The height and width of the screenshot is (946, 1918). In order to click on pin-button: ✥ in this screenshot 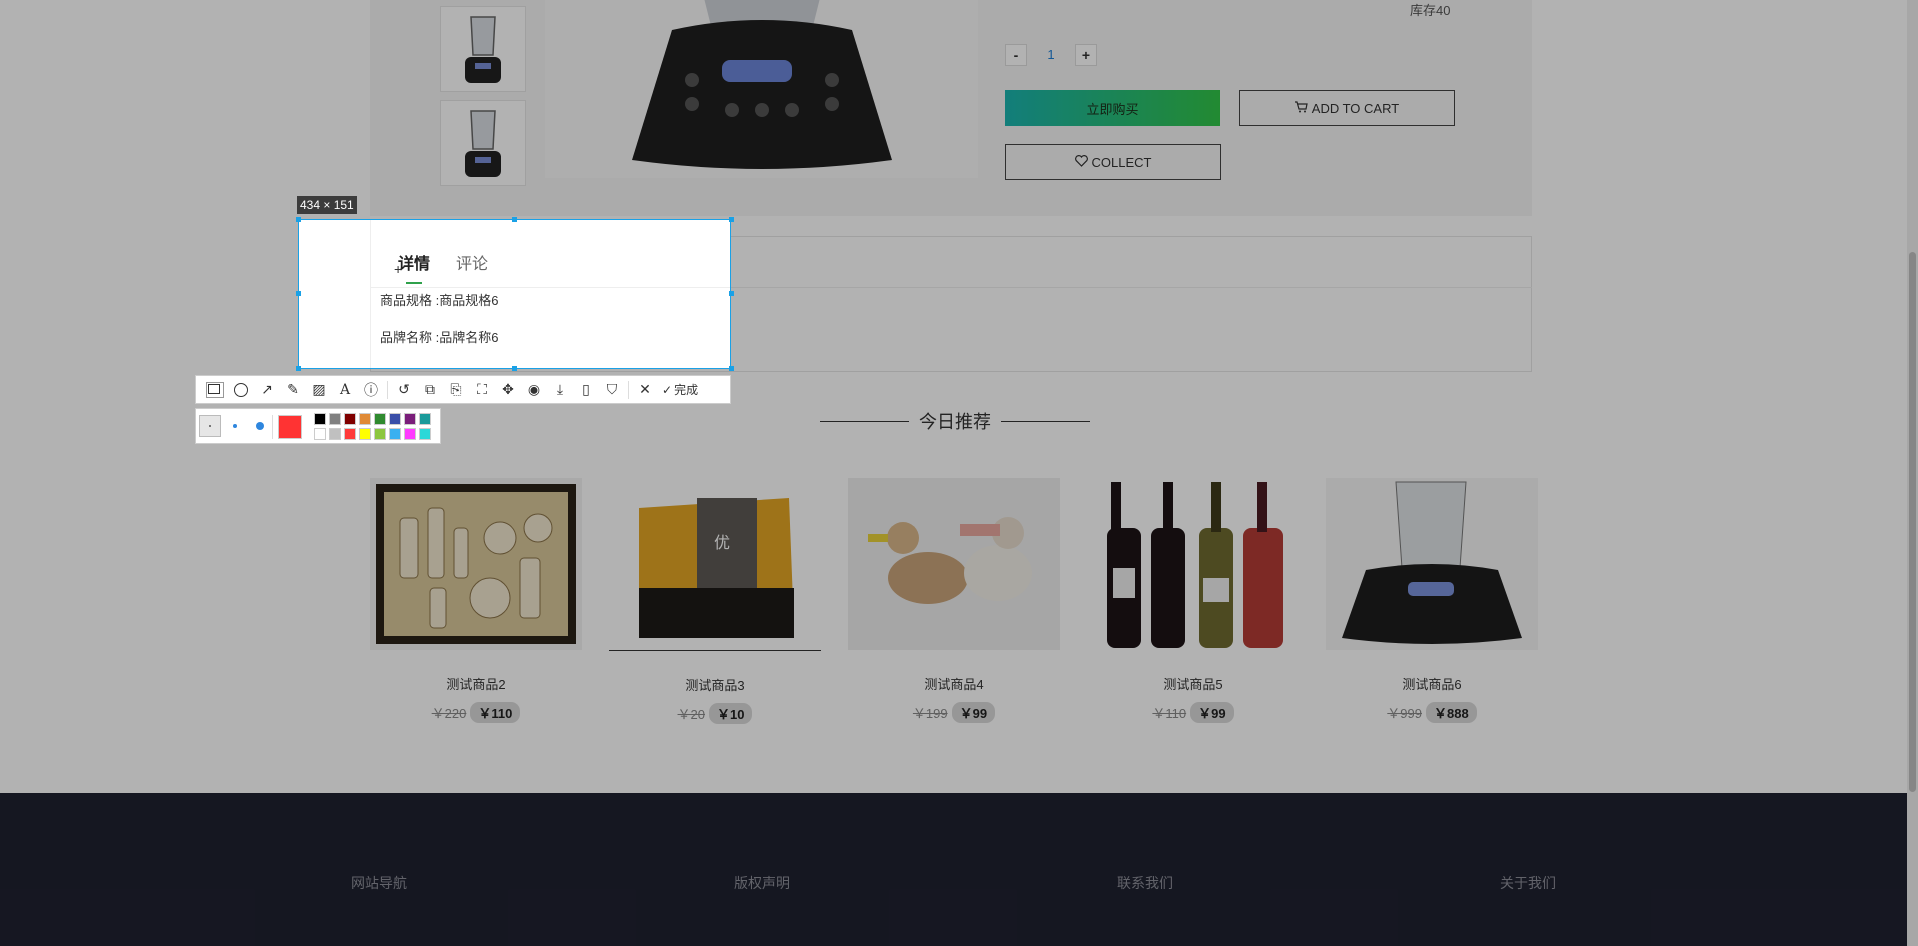, I will do `click(508, 389)`.